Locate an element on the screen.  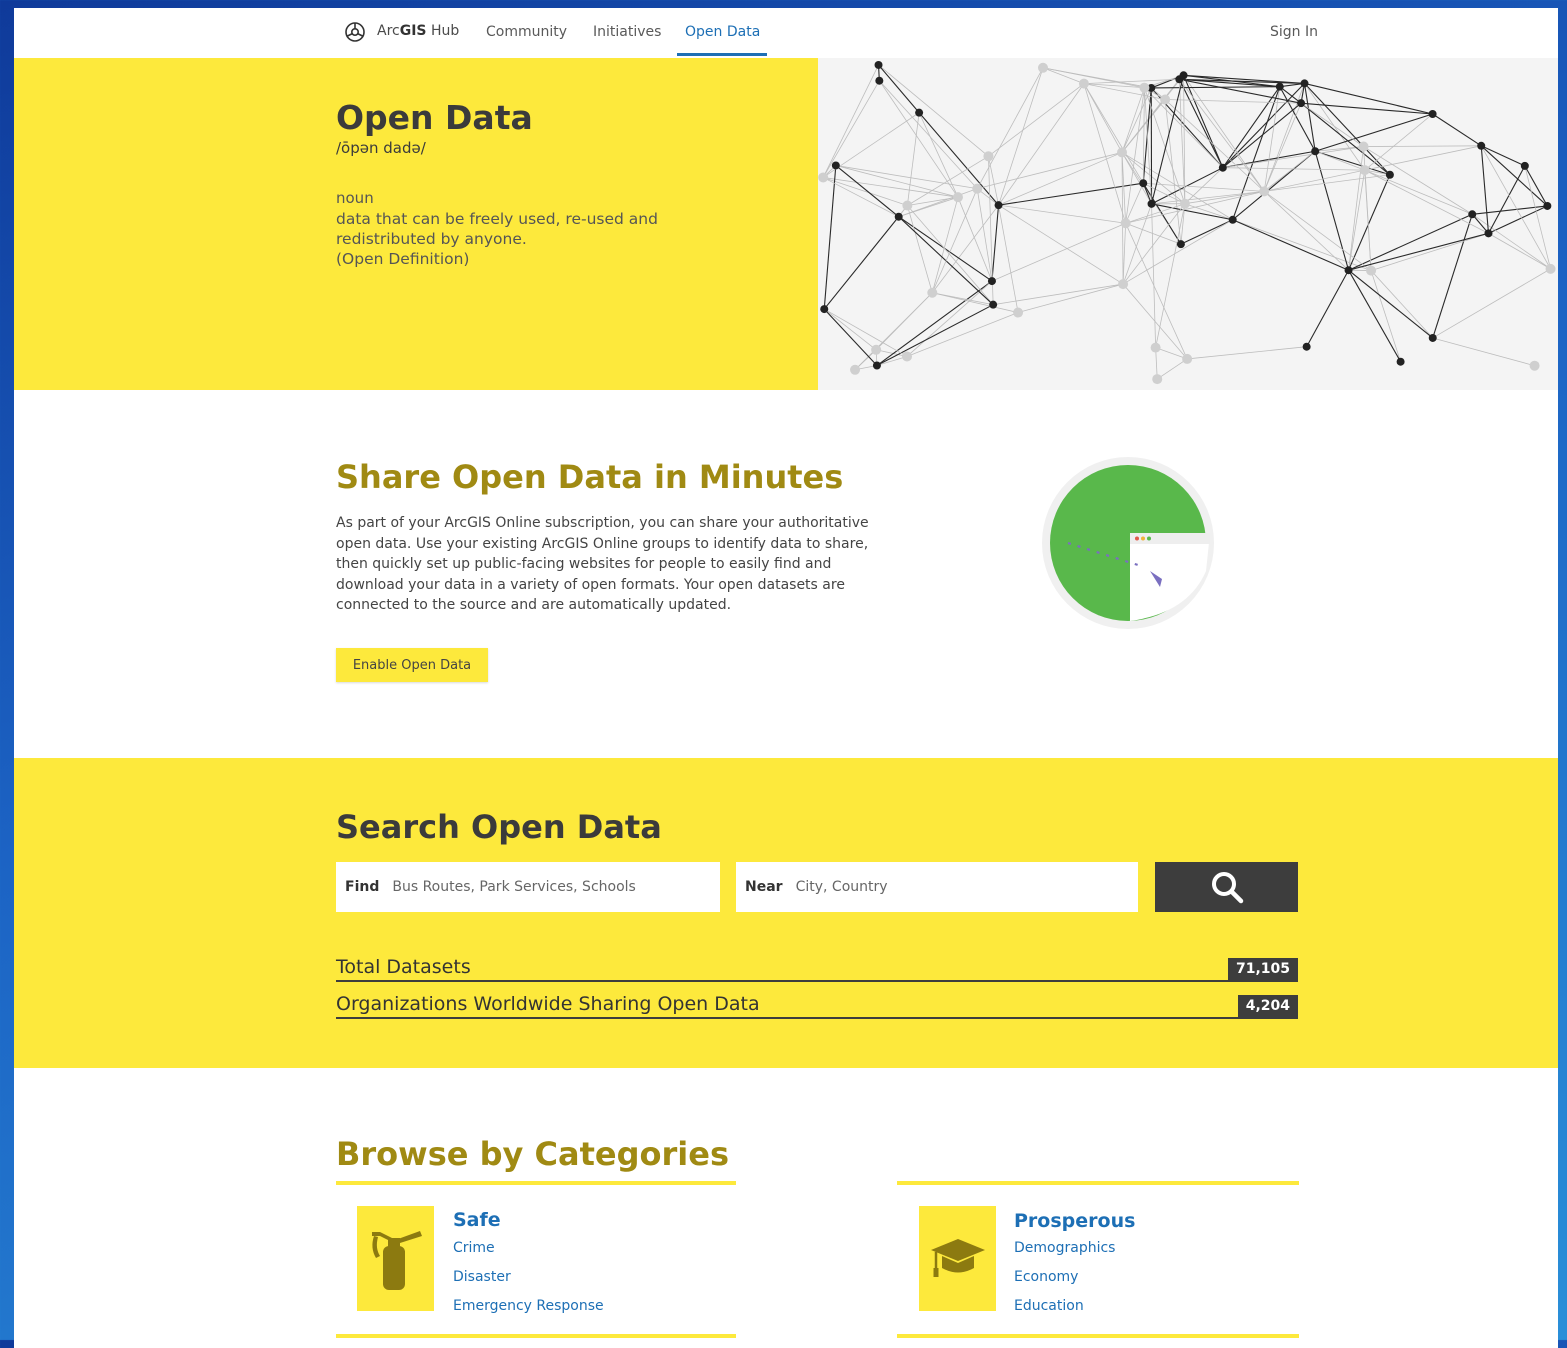
category-divider is located at coordinates (536, 1183).